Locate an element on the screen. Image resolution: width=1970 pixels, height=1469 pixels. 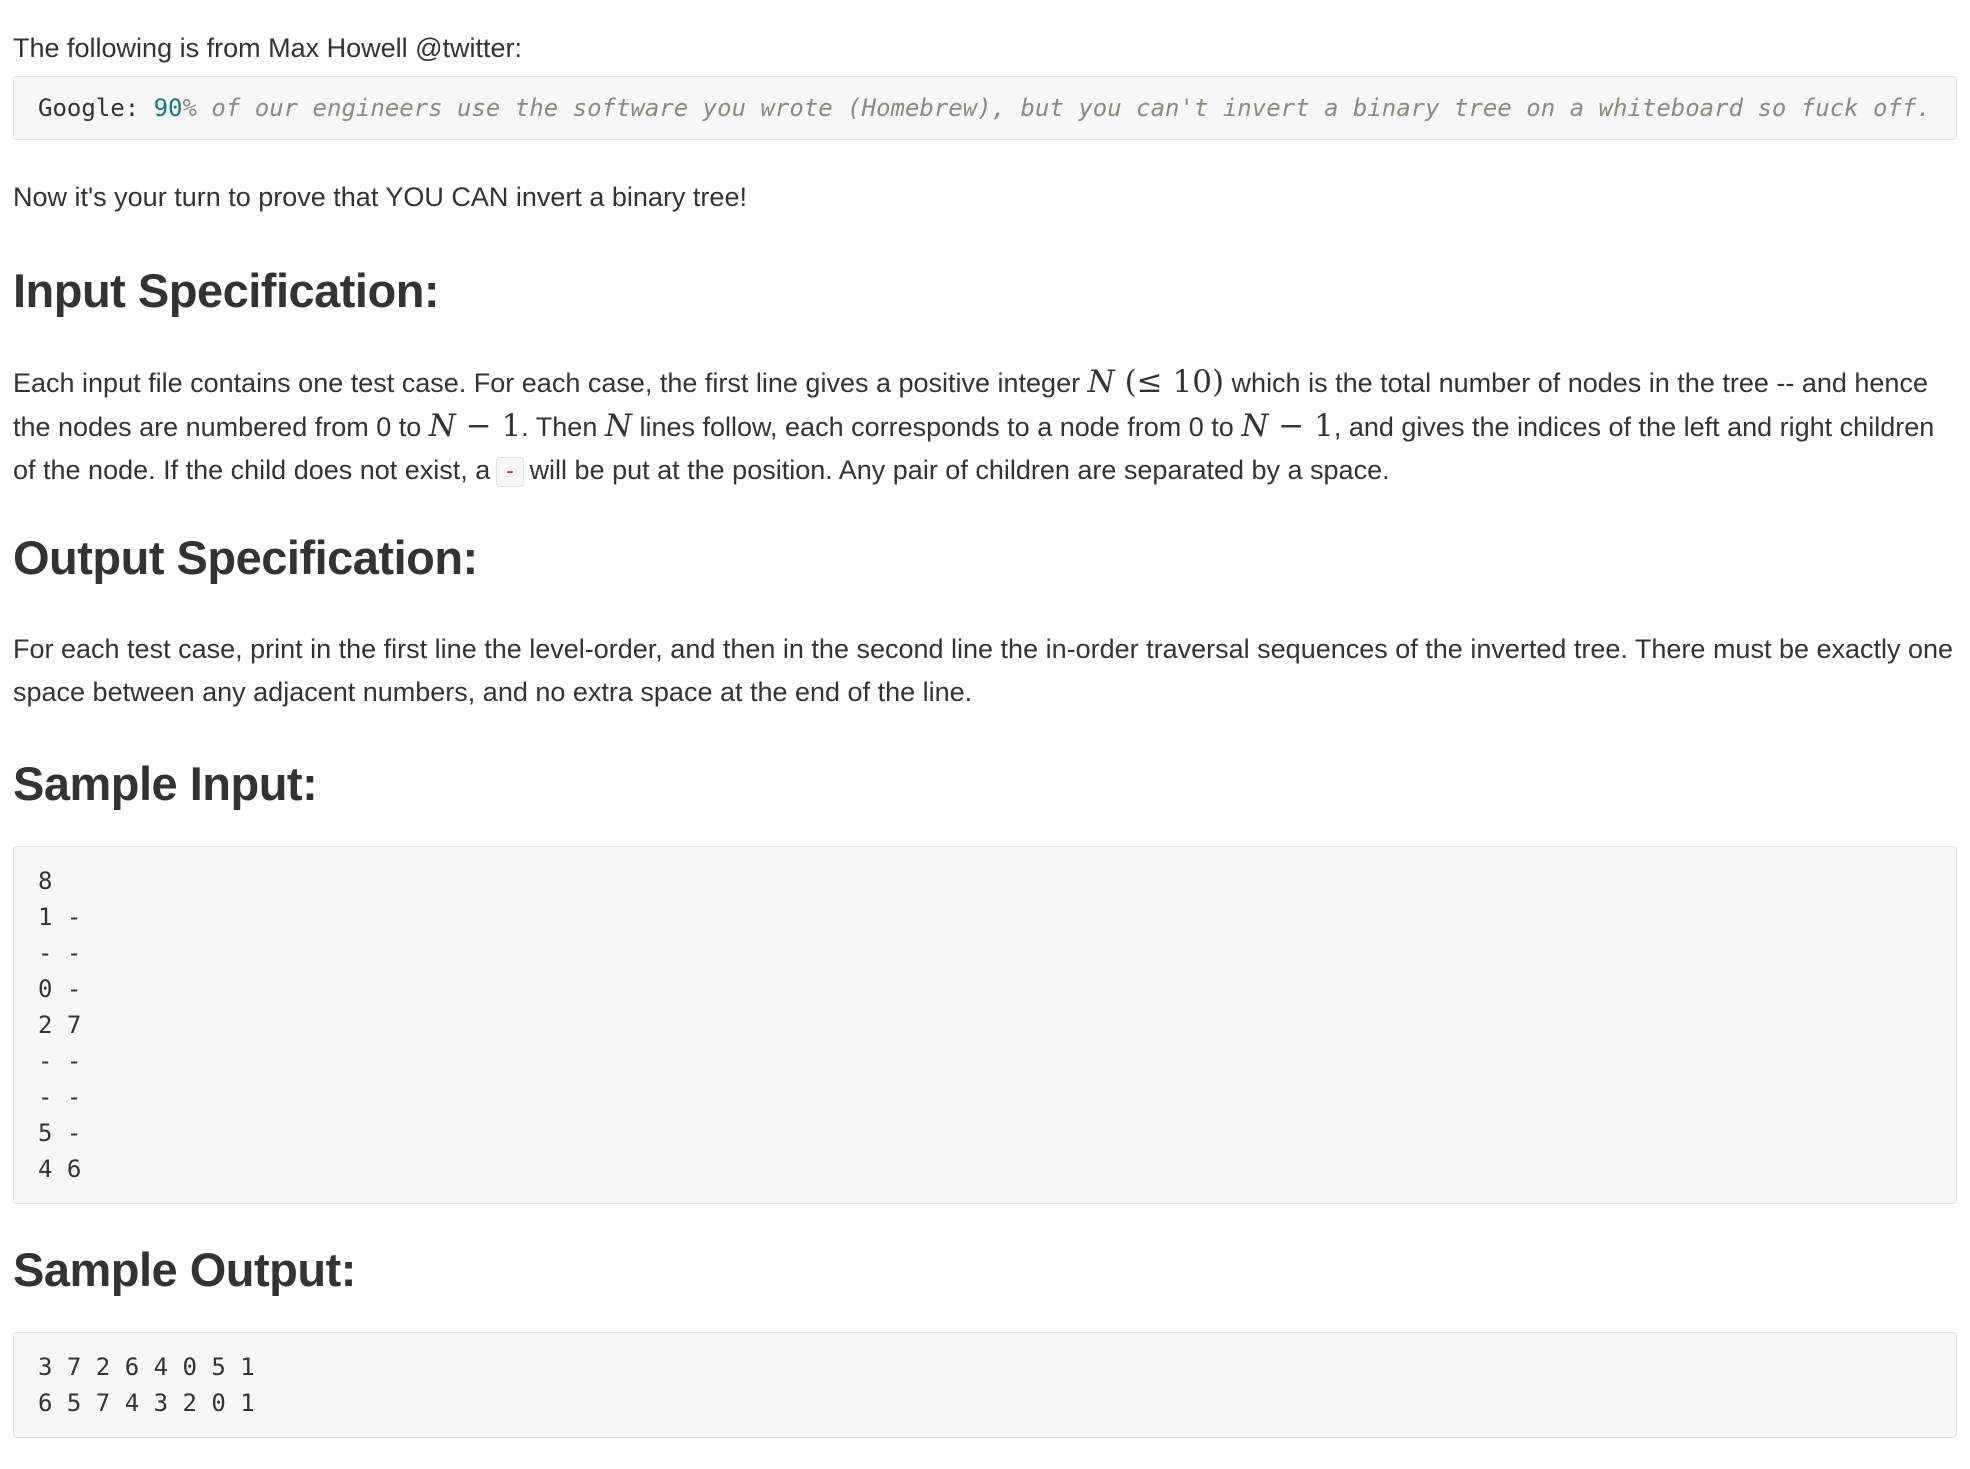
quote-key: Google: is located at coordinates (96, 108).